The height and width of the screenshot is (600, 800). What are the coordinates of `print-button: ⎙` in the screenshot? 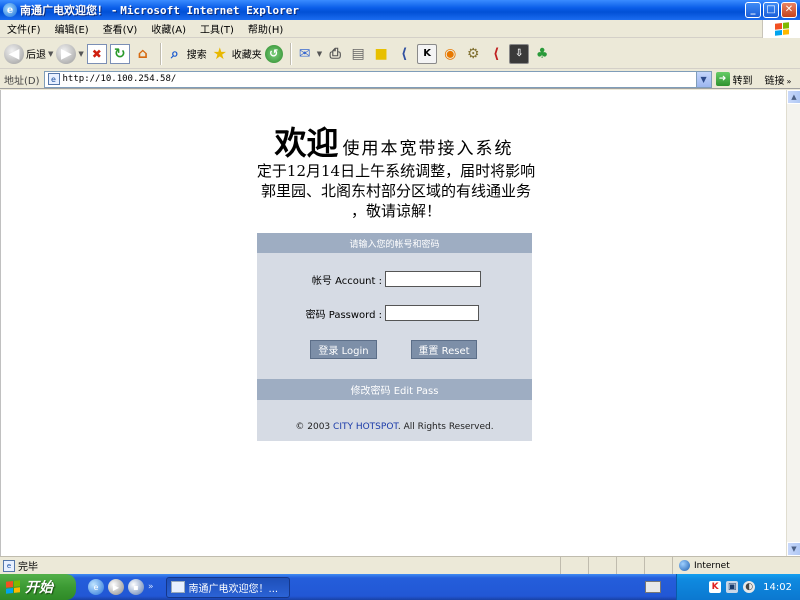 It's located at (335, 54).